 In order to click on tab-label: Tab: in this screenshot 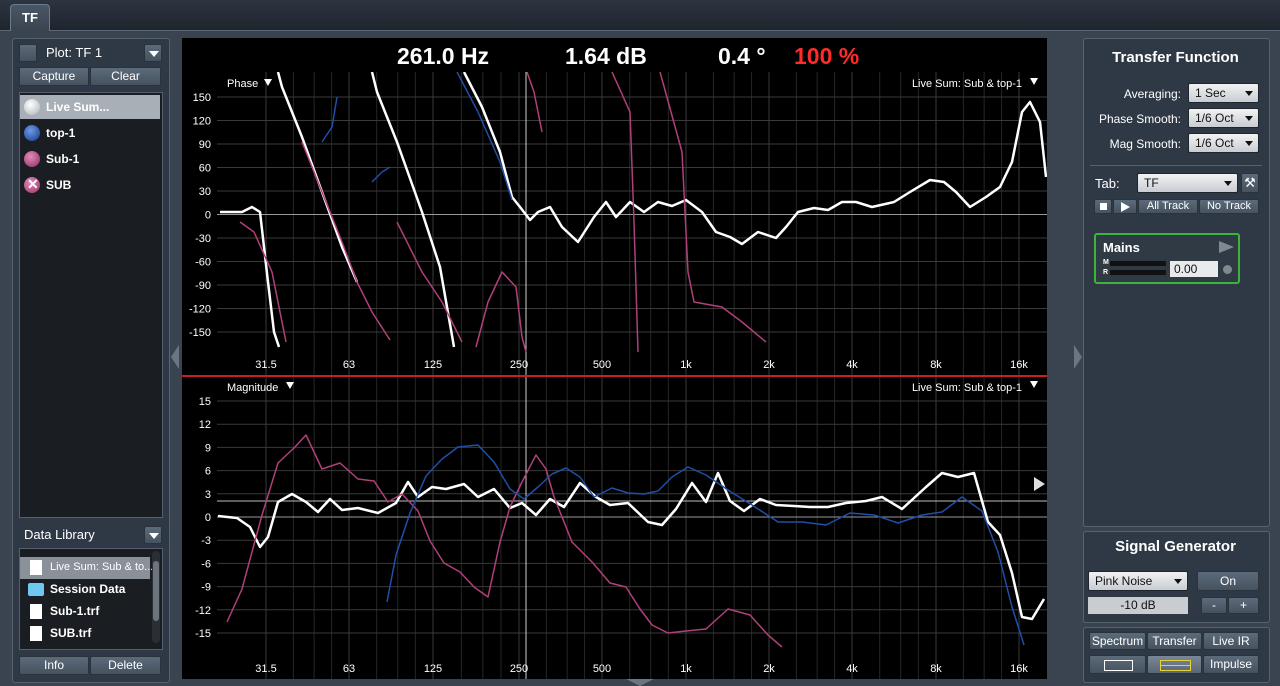, I will do `click(1107, 183)`.